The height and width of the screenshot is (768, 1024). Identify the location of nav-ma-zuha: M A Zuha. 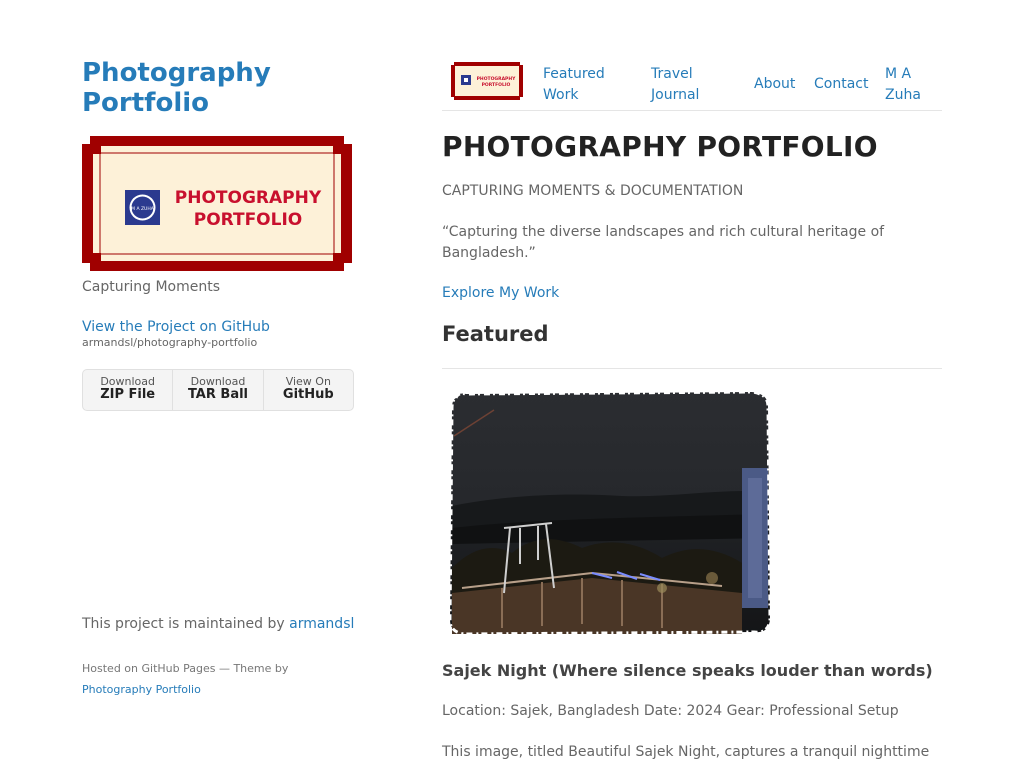
(903, 85).